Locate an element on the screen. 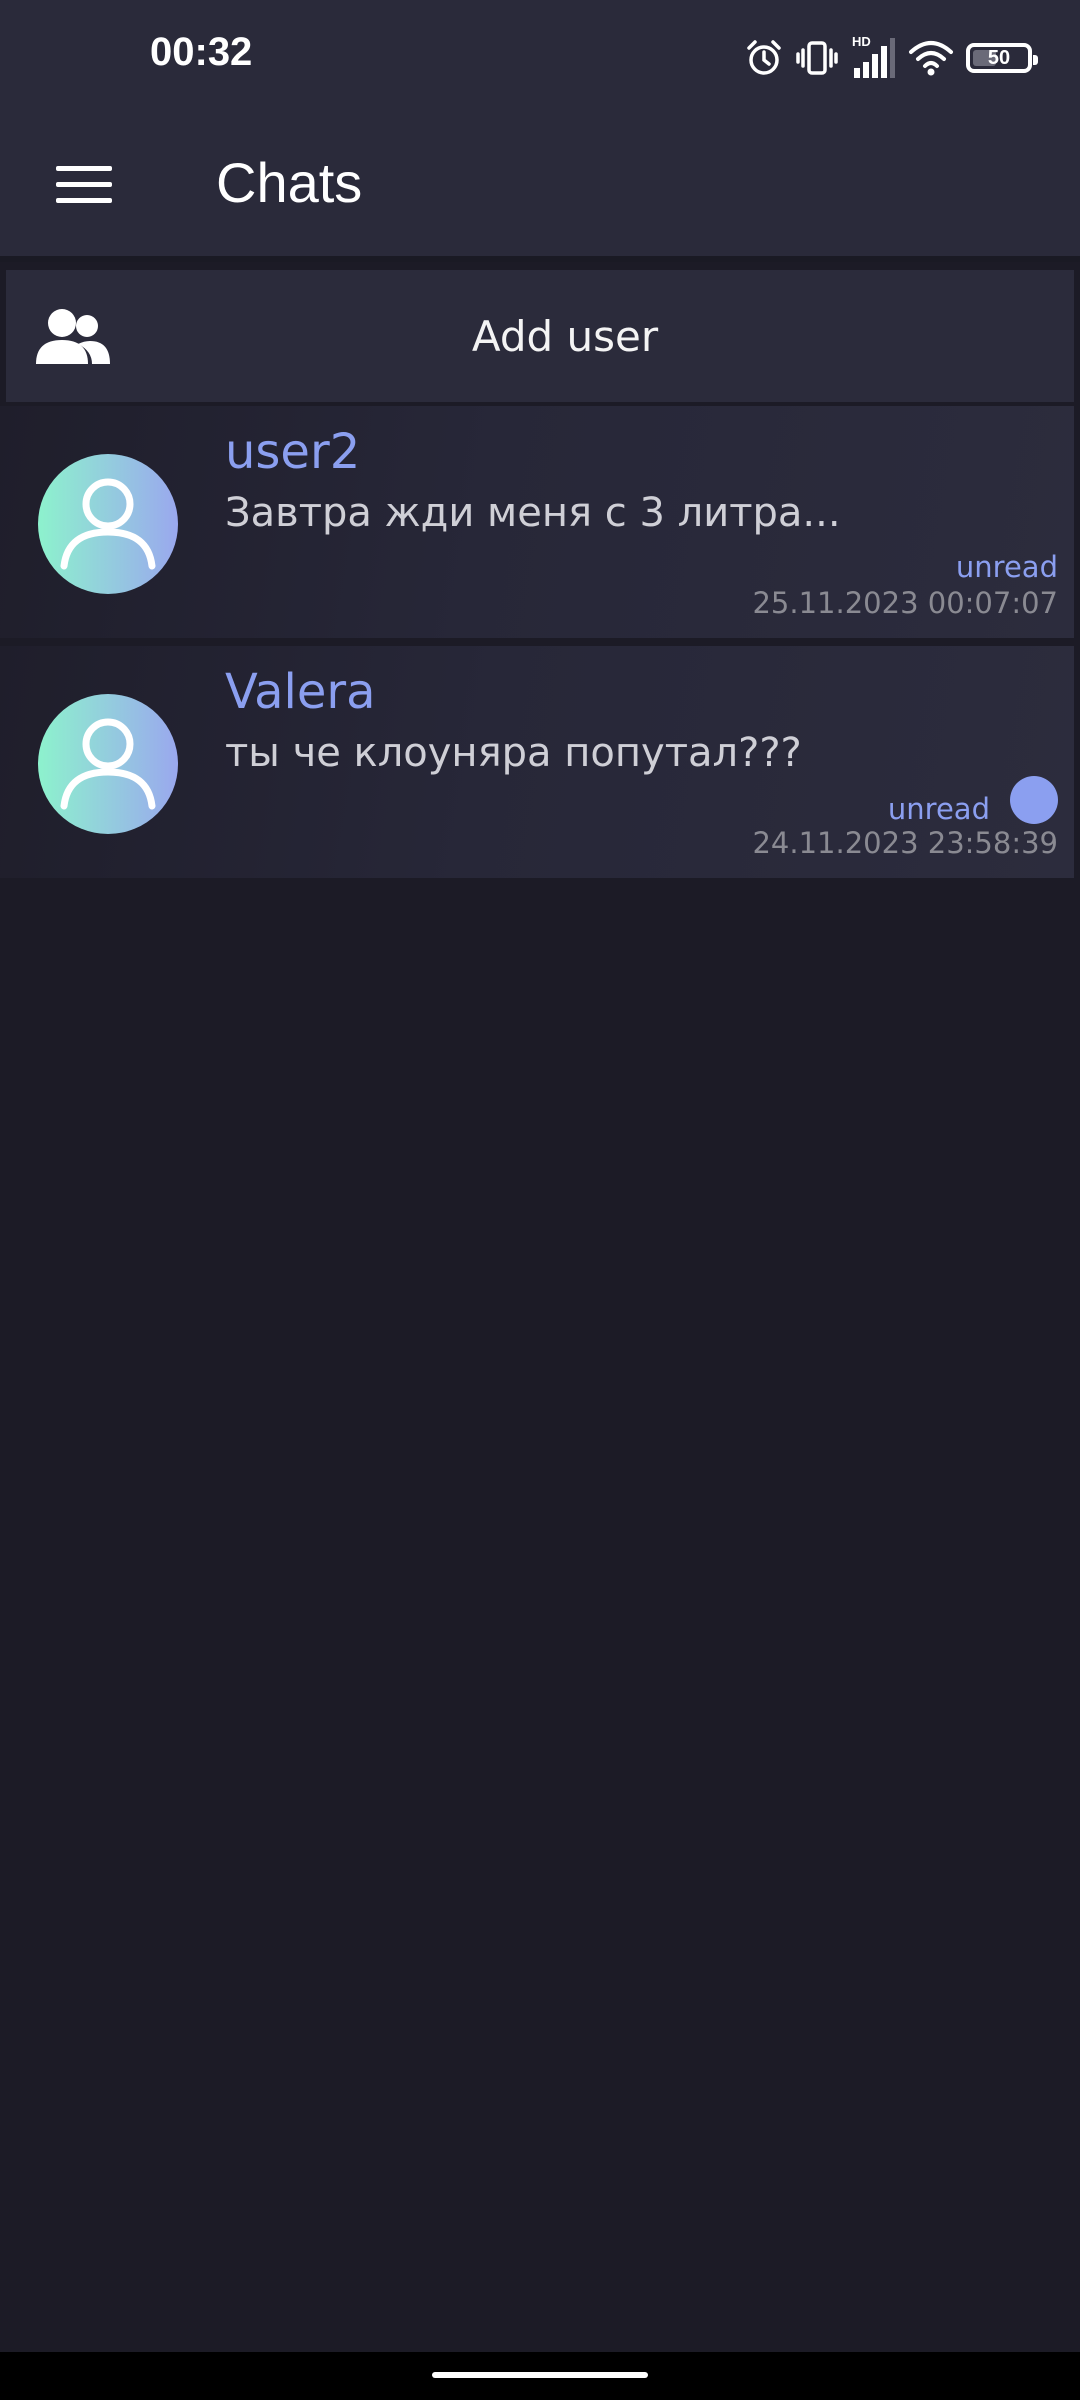  status-time: 00:32 is located at coordinates (201, 52).